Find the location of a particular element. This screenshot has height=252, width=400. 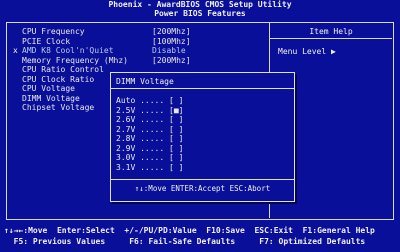

dialog-footer-divider is located at coordinates (202, 179).